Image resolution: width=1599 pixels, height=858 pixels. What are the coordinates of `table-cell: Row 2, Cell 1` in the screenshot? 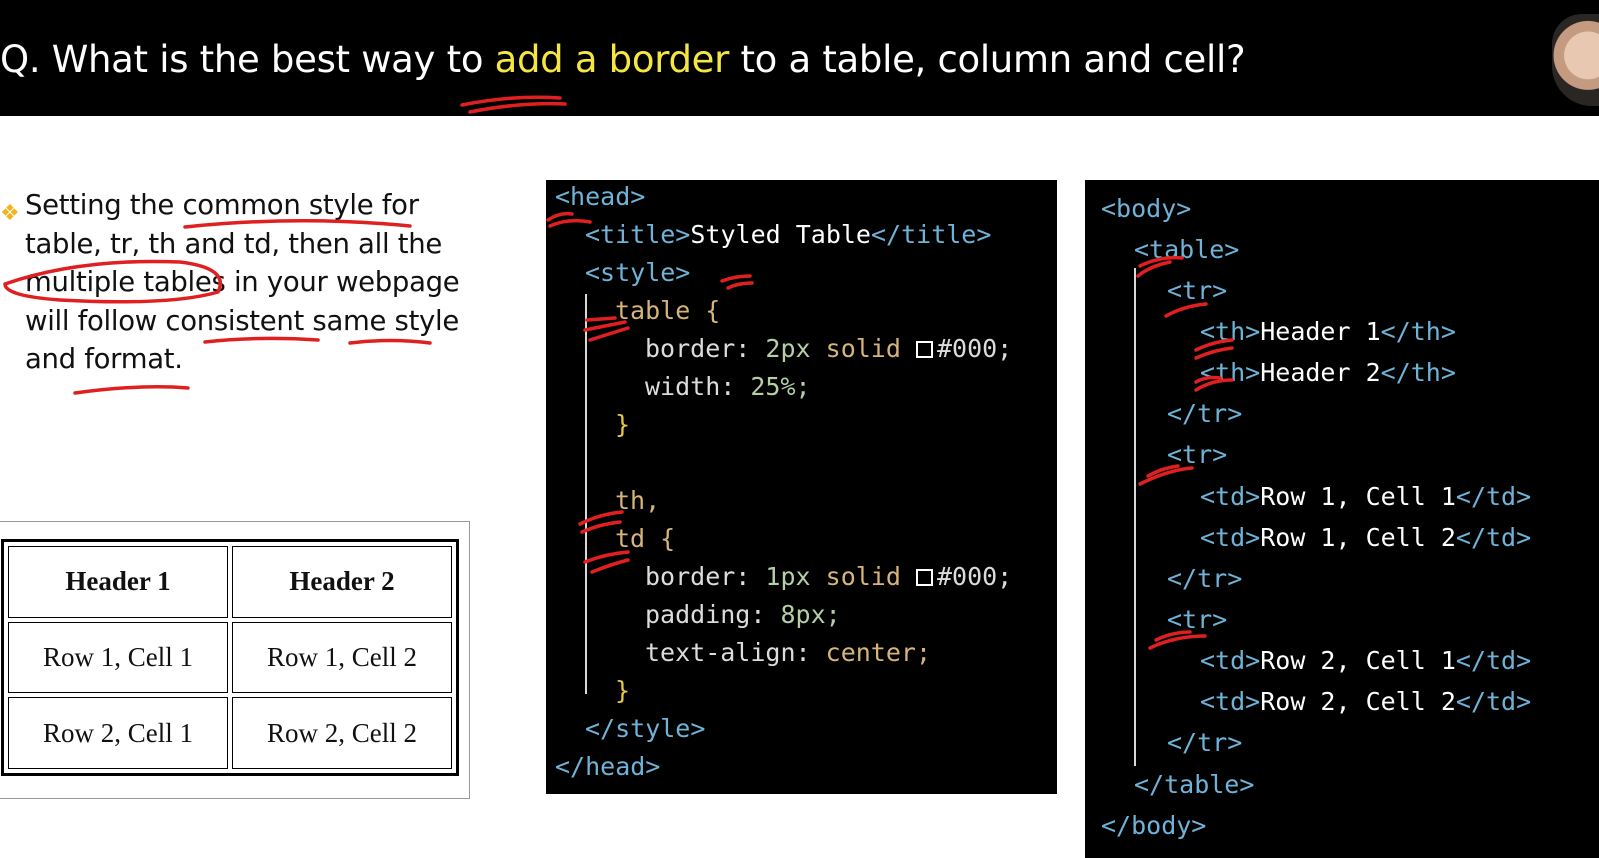 It's located at (118, 733).